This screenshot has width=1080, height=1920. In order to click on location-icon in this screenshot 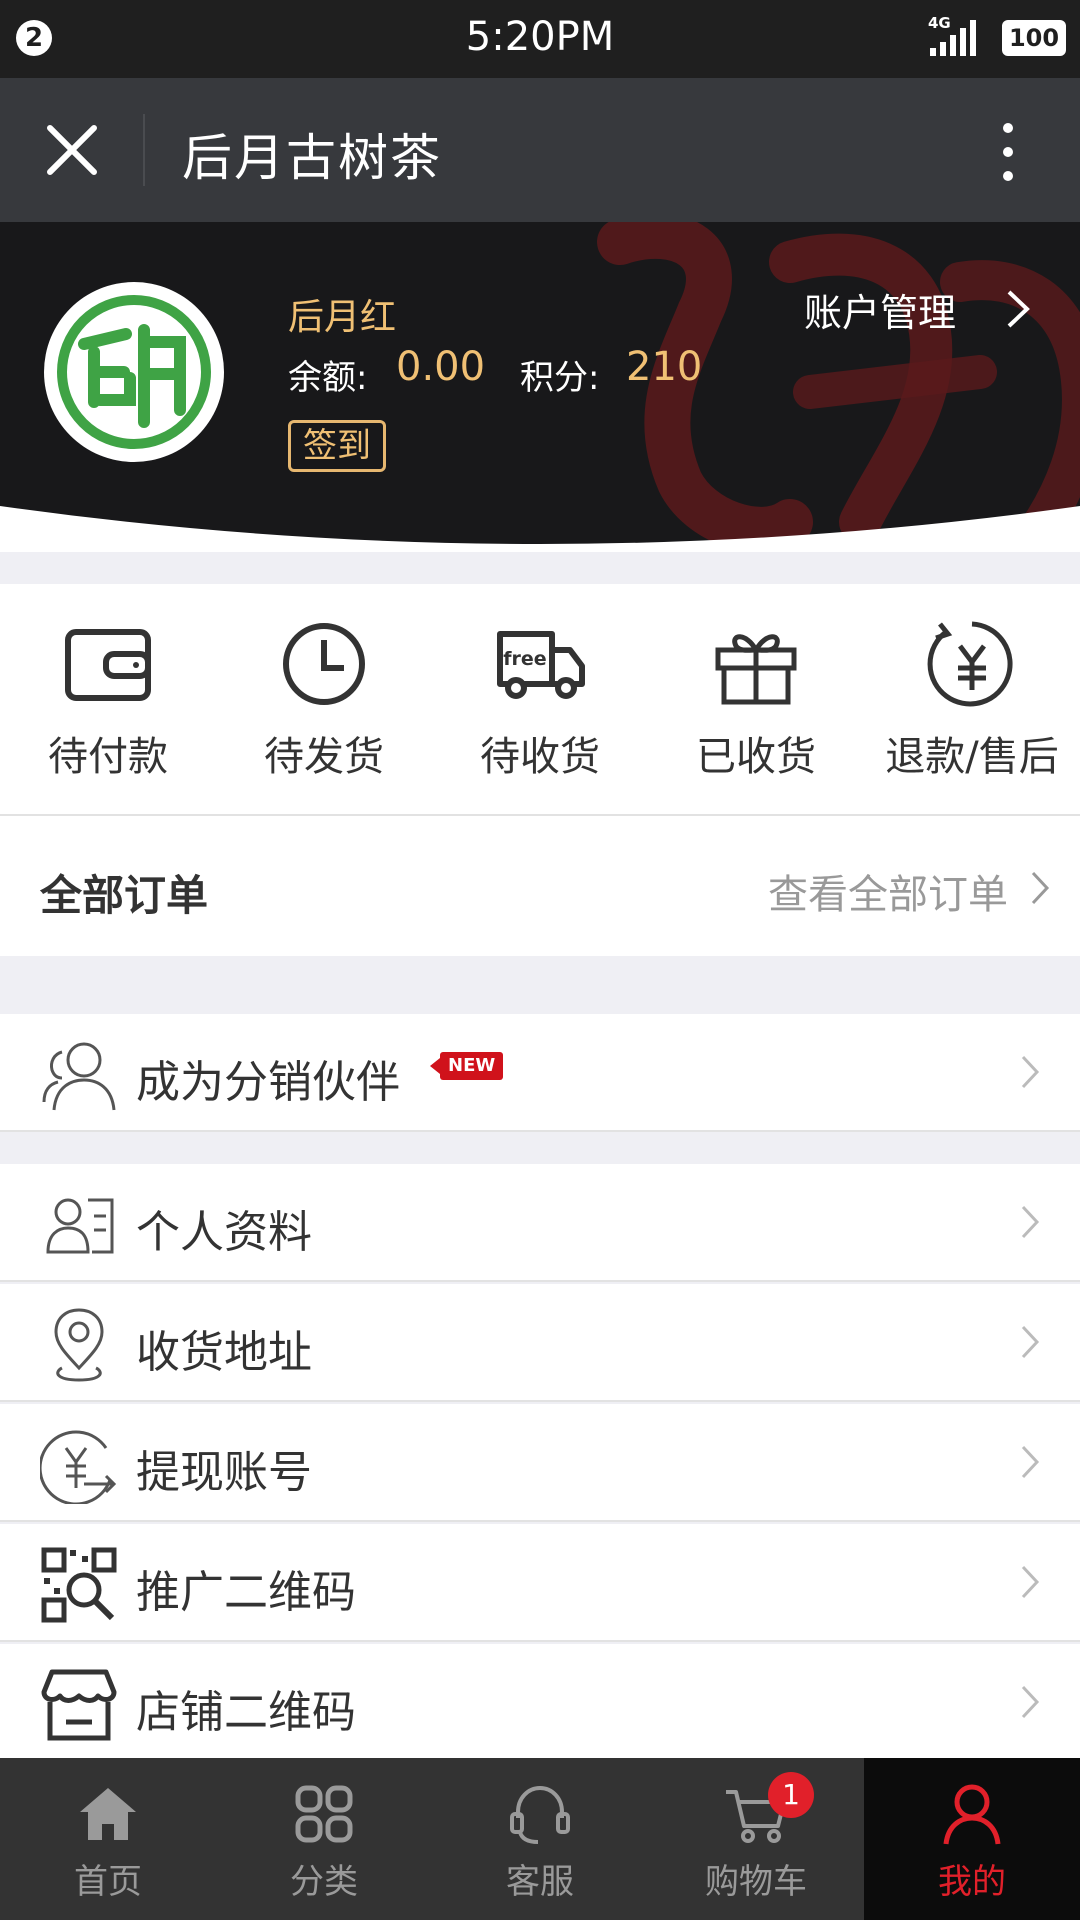, I will do `click(79, 1345)`.